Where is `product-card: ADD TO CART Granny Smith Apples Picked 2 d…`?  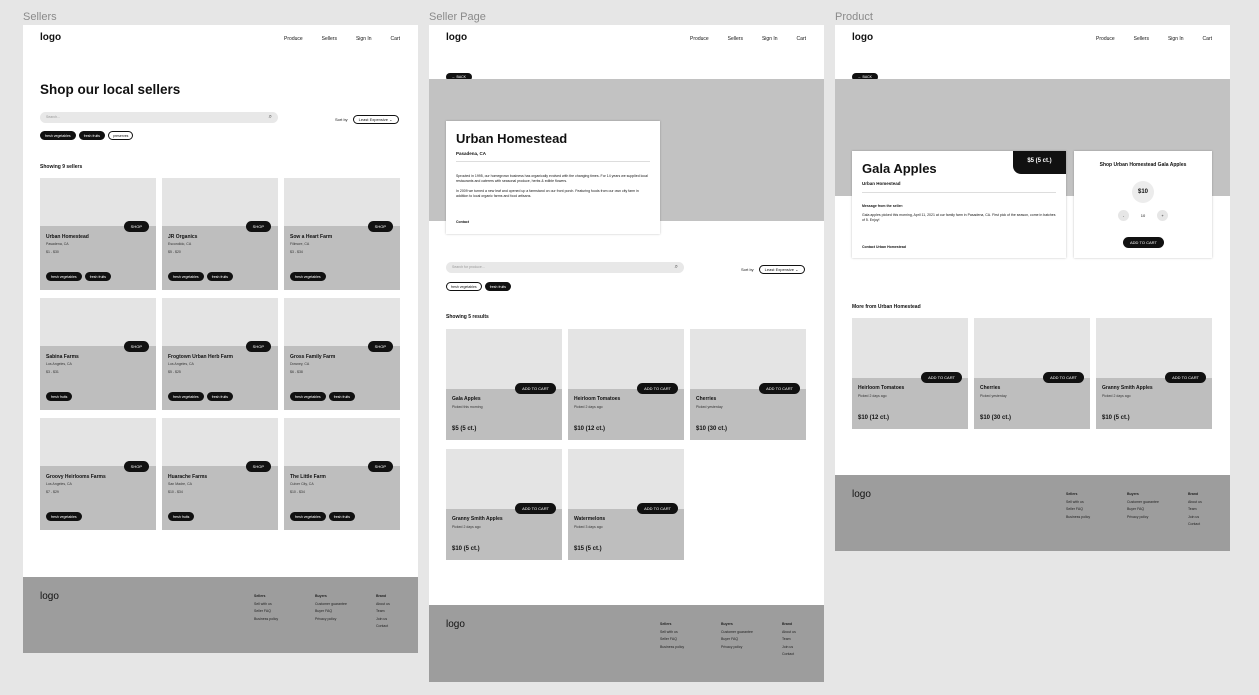 product-card: ADD TO CART Granny Smith Apples Picked 2 d… is located at coordinates (504, 504).